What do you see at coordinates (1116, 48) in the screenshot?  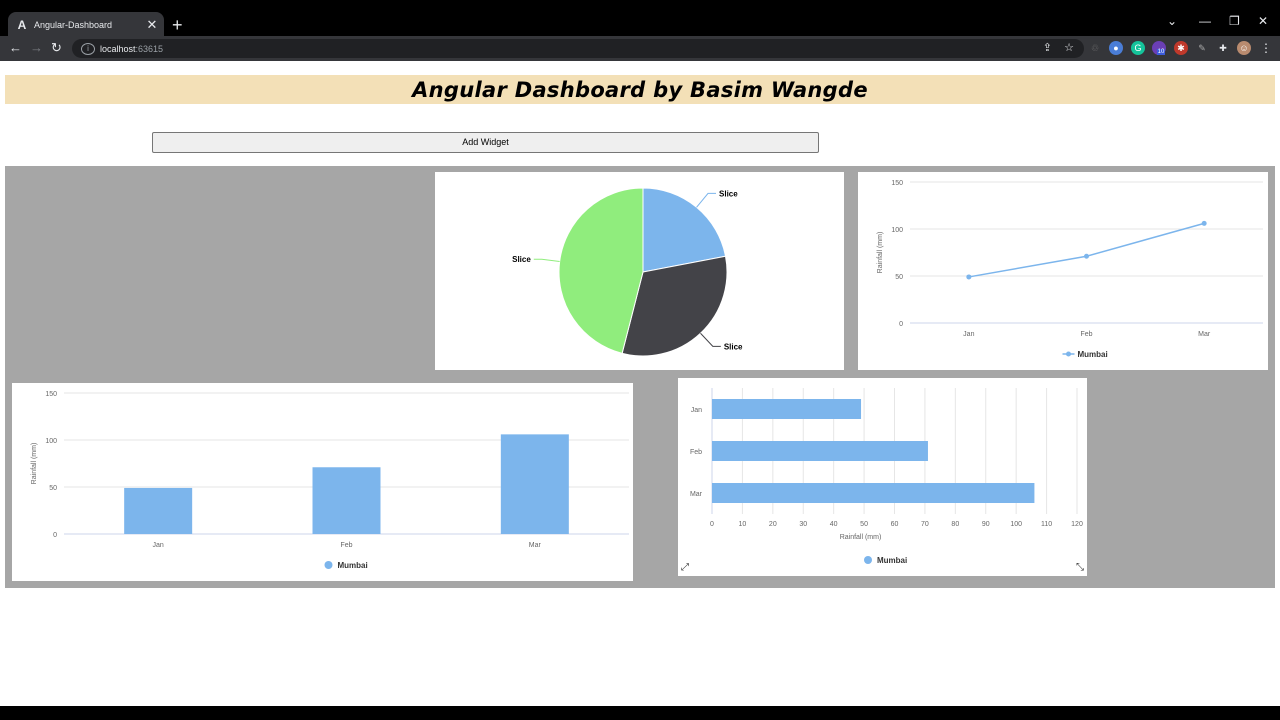 I see `extension-blue-icon: ●` at bounding box center [1116, 48].